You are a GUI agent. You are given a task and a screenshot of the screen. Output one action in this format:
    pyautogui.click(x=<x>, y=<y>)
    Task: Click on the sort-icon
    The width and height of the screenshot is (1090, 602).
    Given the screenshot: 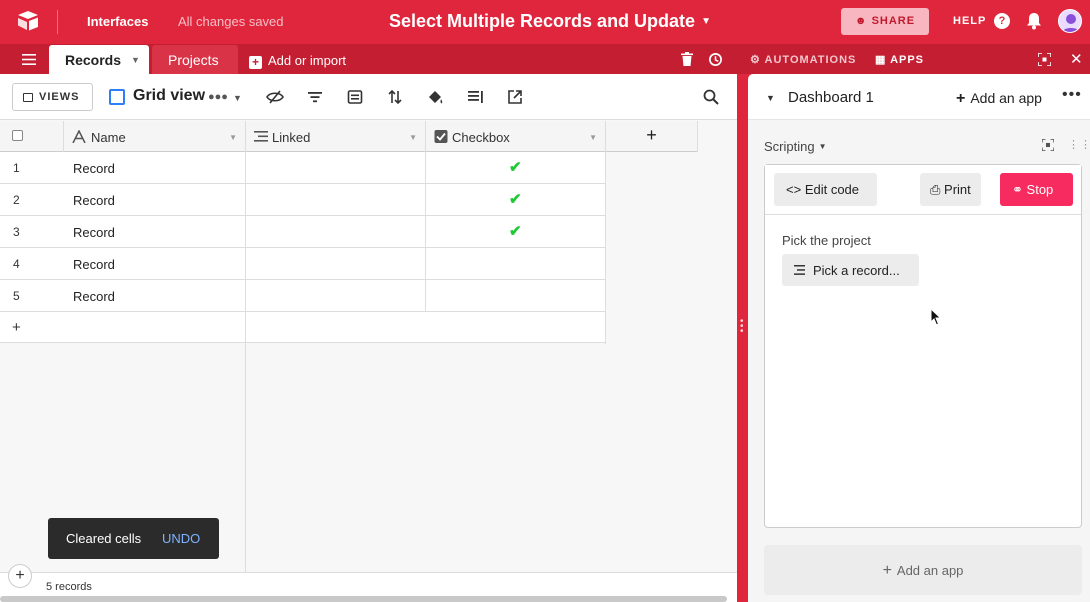 What is the action you would take?
    pyautogui.click(x=395, y=97)
    